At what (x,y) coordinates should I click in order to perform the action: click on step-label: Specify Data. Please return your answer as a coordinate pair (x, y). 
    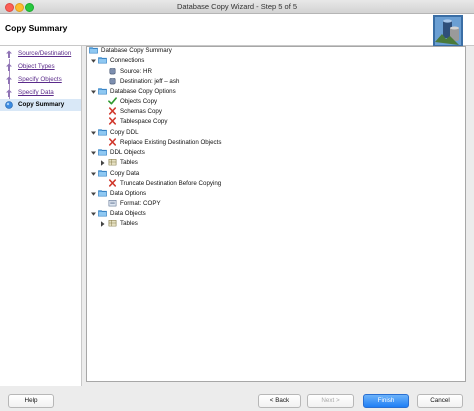
    Looking at the image, I should click on (36, 92).